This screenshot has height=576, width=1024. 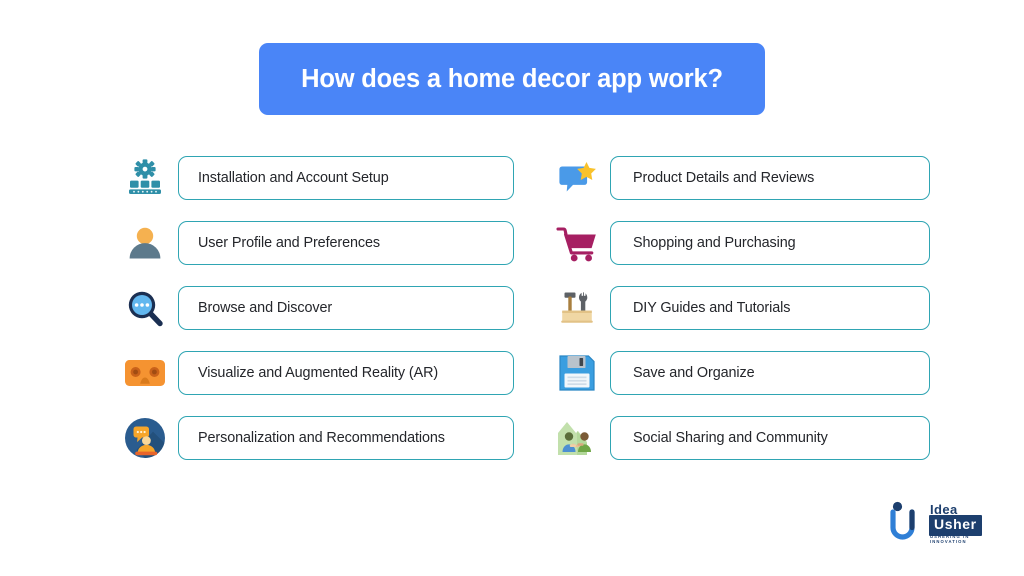 I want to click on list-item: Personalization and Recommendations, so click(x=316, y=438).